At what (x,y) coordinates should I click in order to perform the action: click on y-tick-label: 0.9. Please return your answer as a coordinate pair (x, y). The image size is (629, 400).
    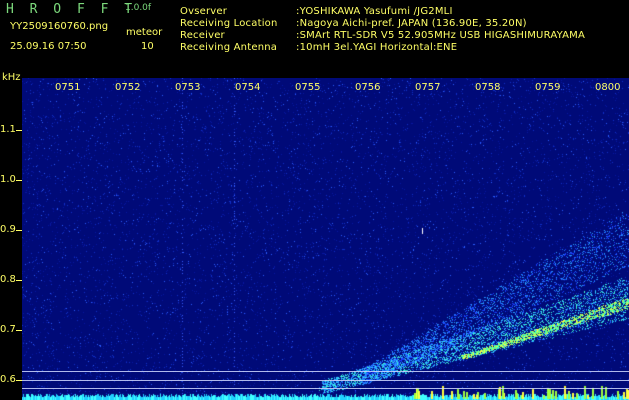
    Looking at the image, I should click on (8, 229).